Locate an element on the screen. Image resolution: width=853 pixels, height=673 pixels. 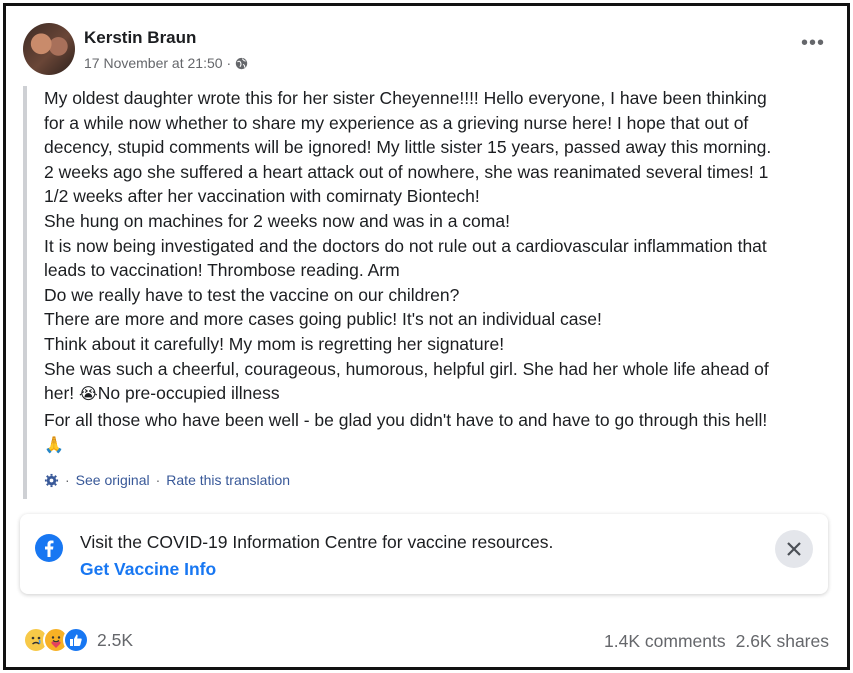
gear-icon is located at coordinates (51, 480).